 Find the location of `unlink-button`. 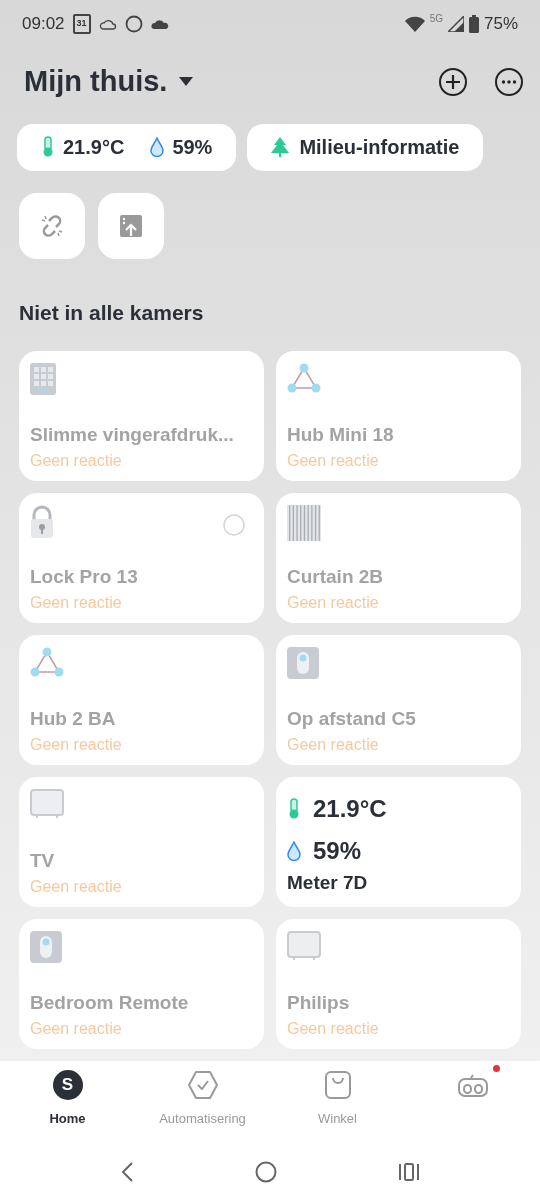

unlink-button is located at coordinates (52, 225).